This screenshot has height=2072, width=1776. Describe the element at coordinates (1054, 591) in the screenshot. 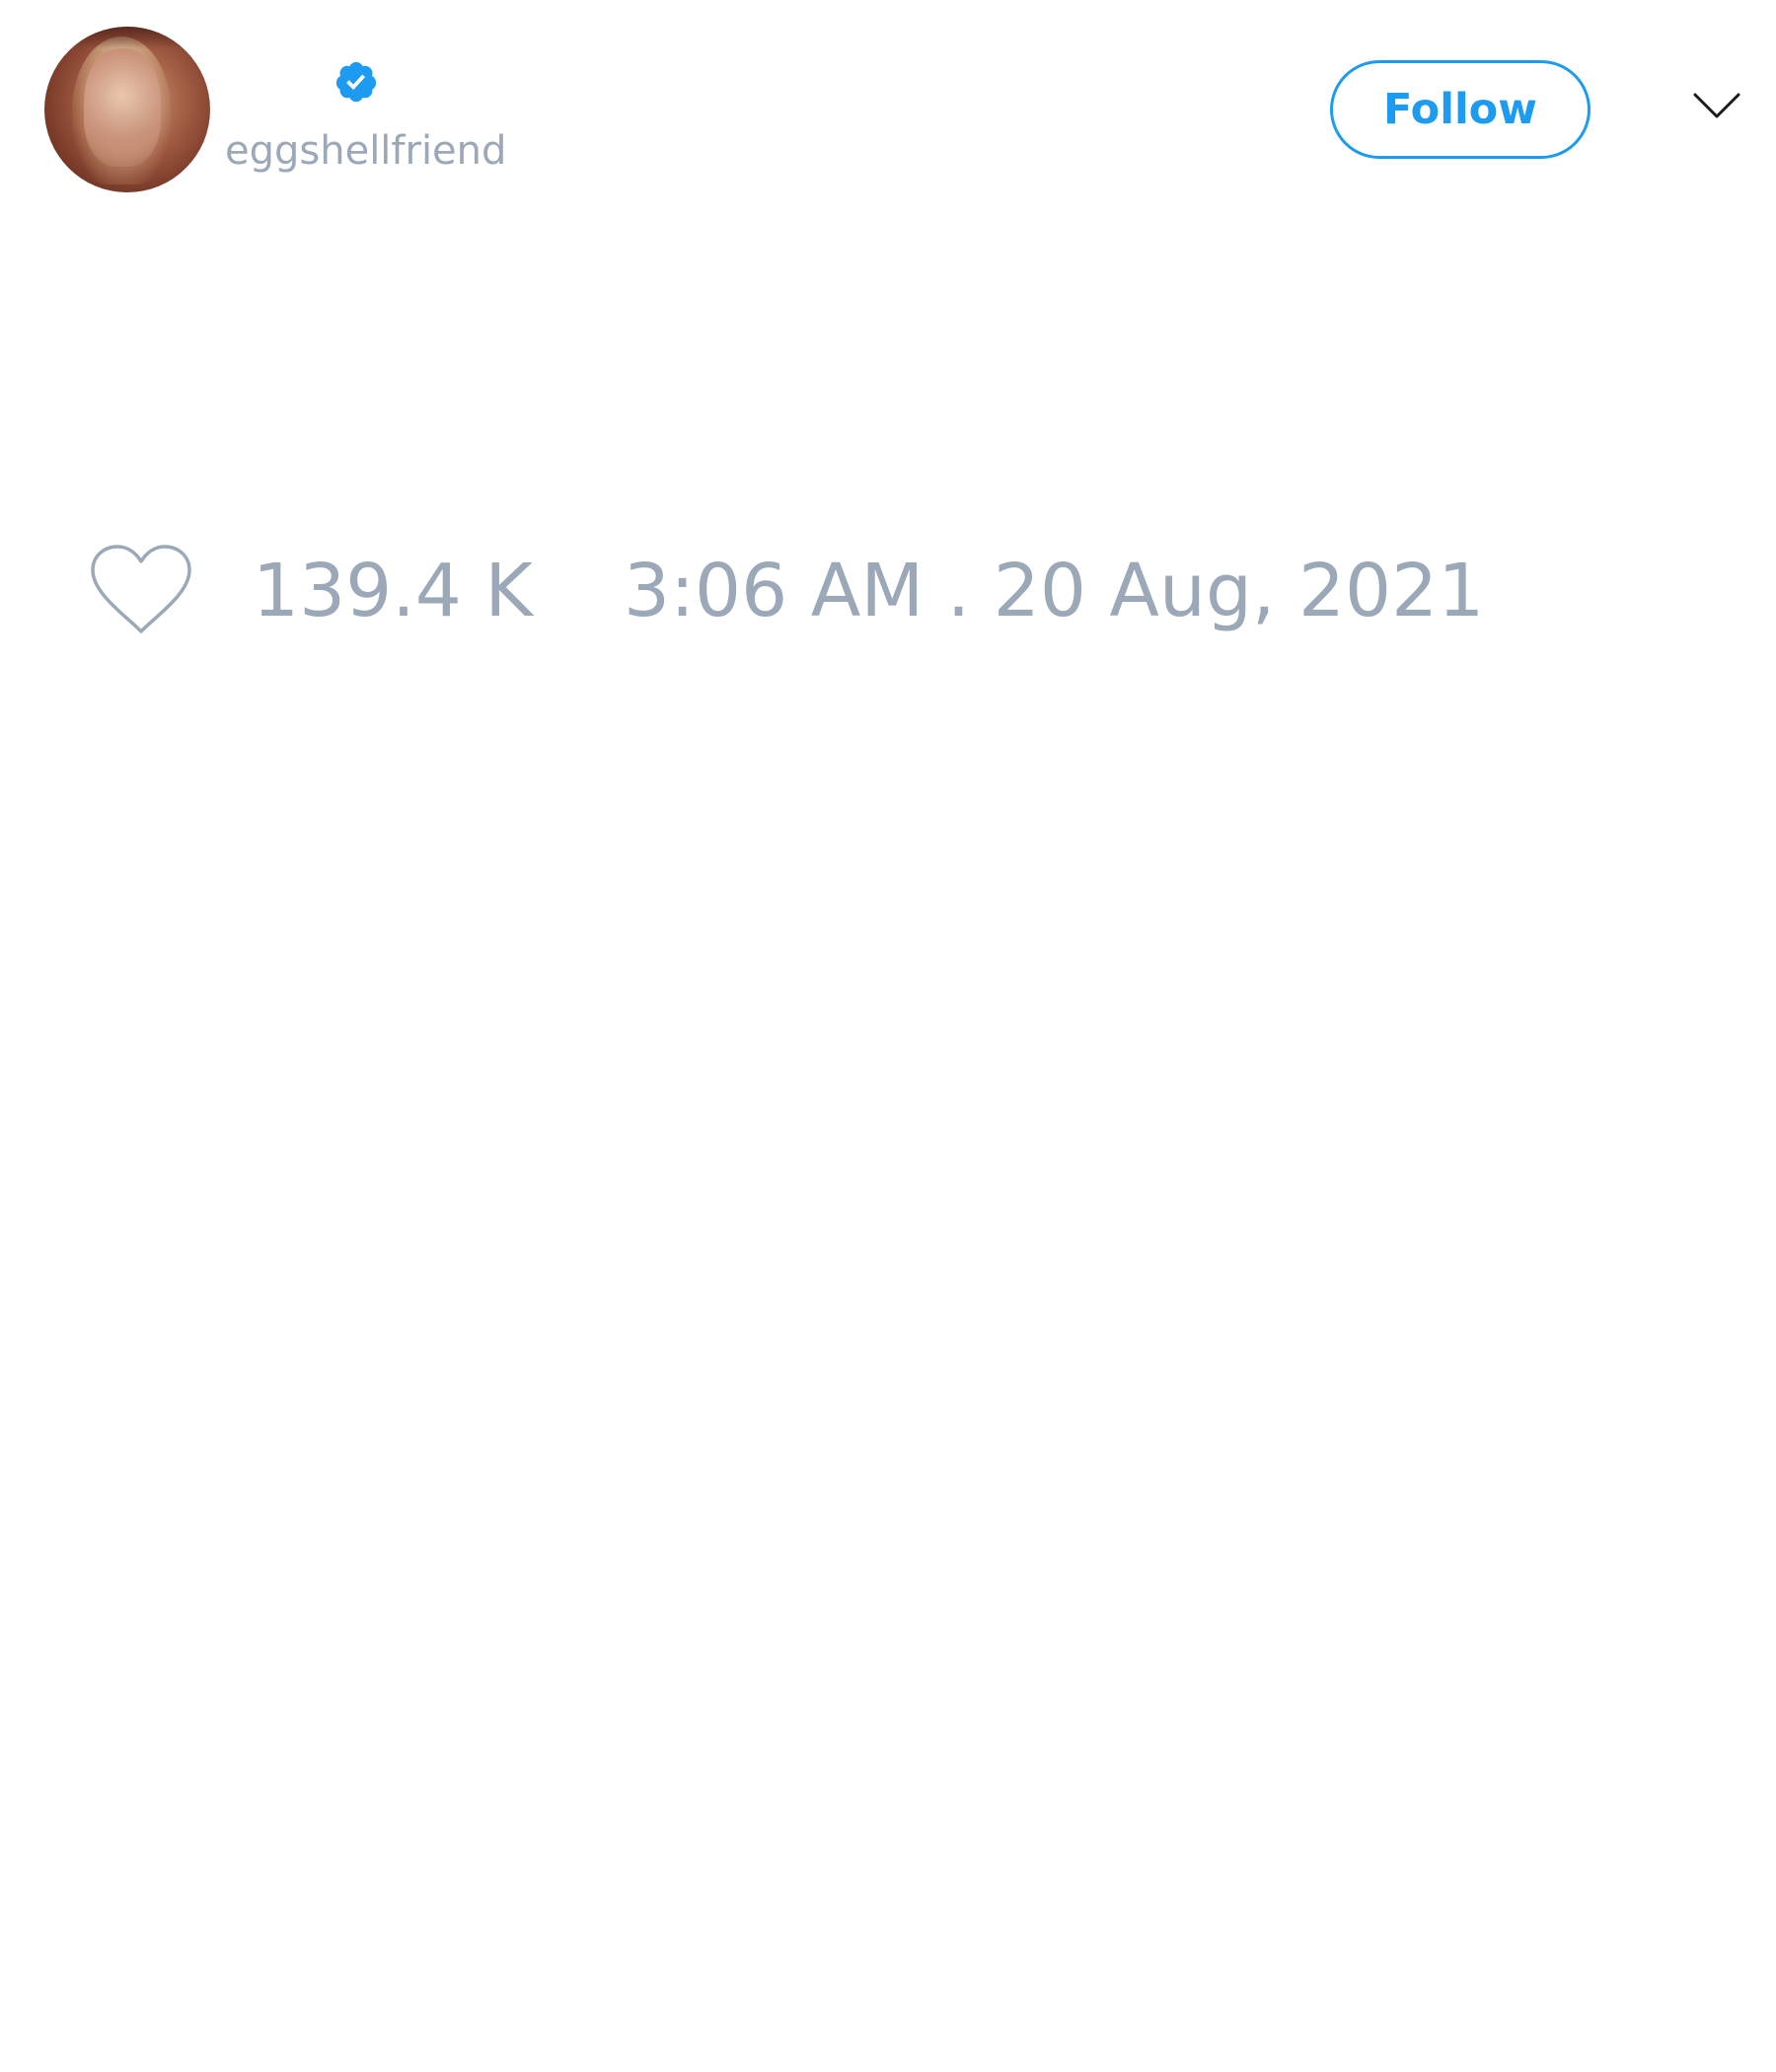

I see `tweet-timestamp: 3:06 AM . 20 Aug, 2021` at that location.